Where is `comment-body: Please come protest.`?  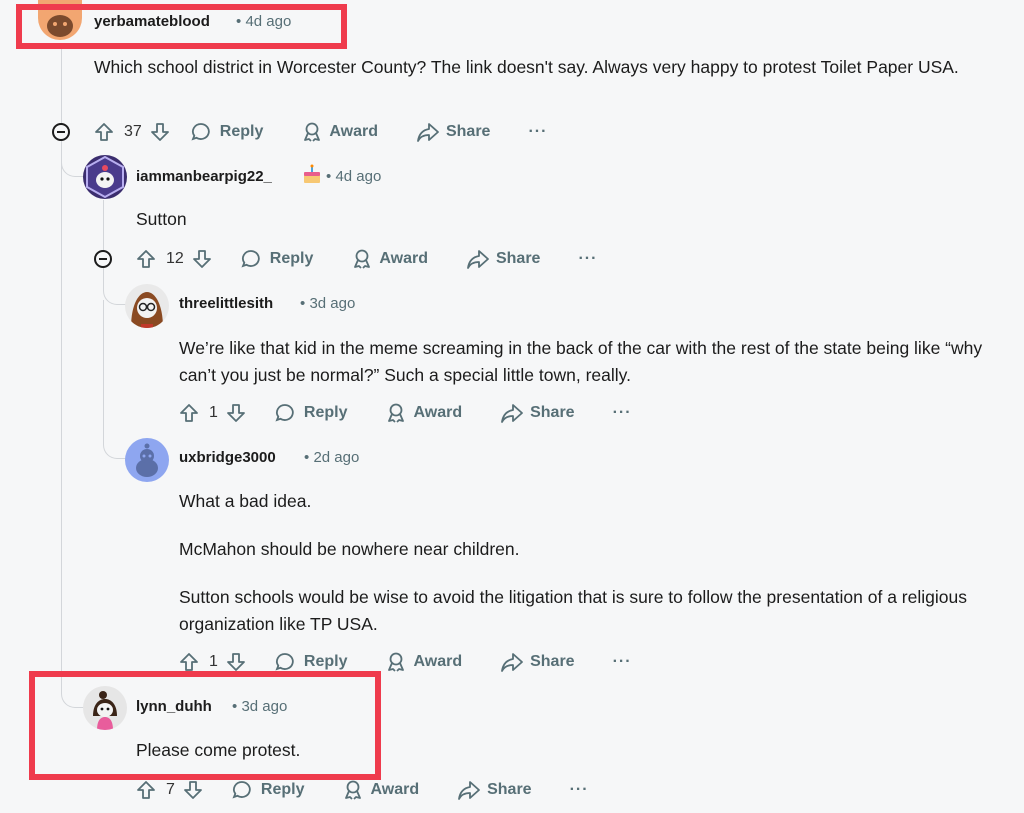 comment-body: Please come protest. is located at coordinates (566, 750).